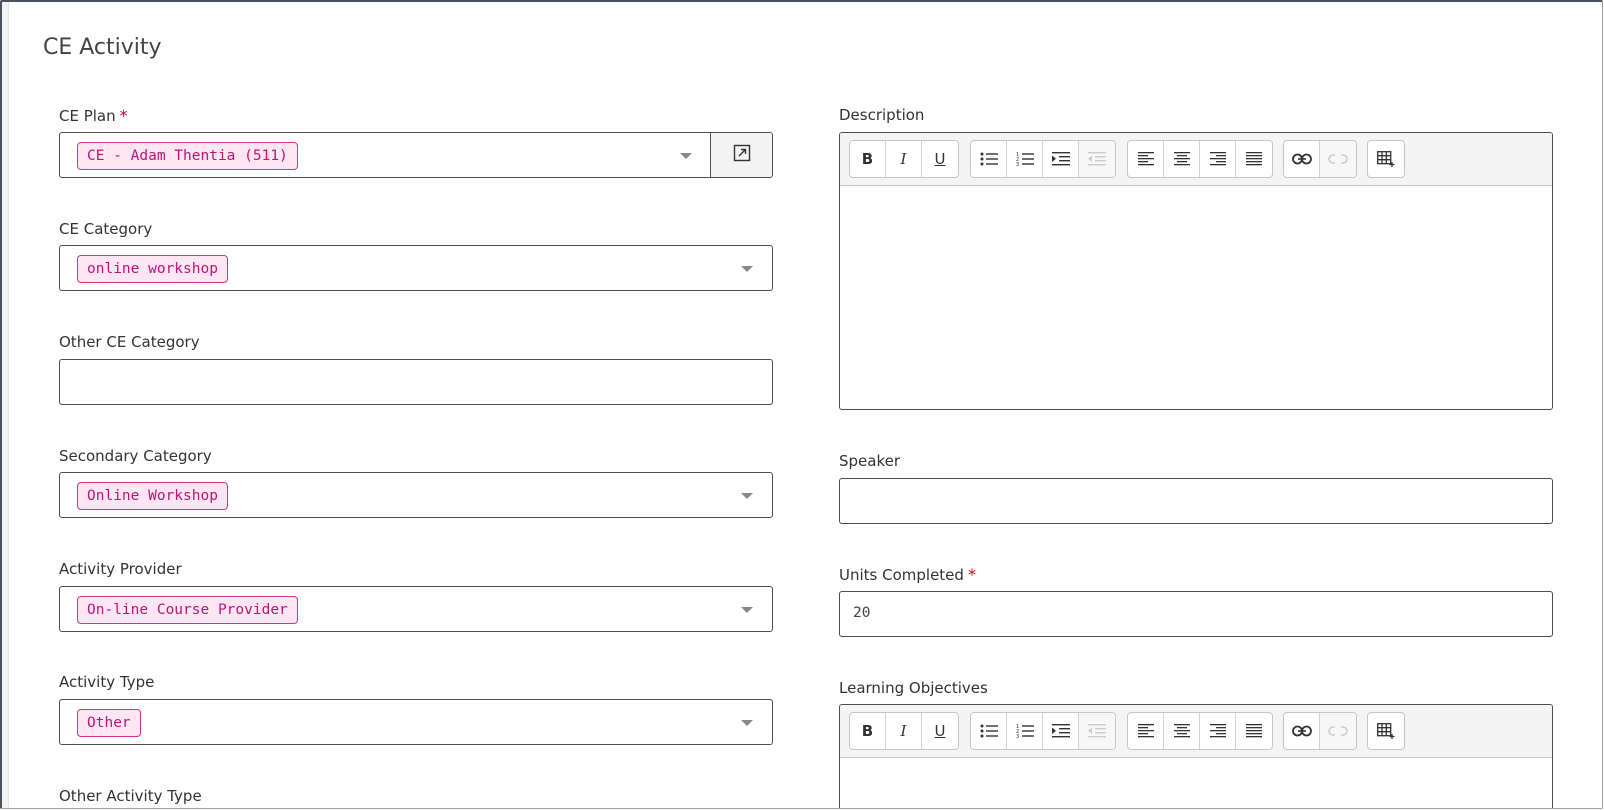  I want to click on open-ce-plan-button, so click(741, 155).